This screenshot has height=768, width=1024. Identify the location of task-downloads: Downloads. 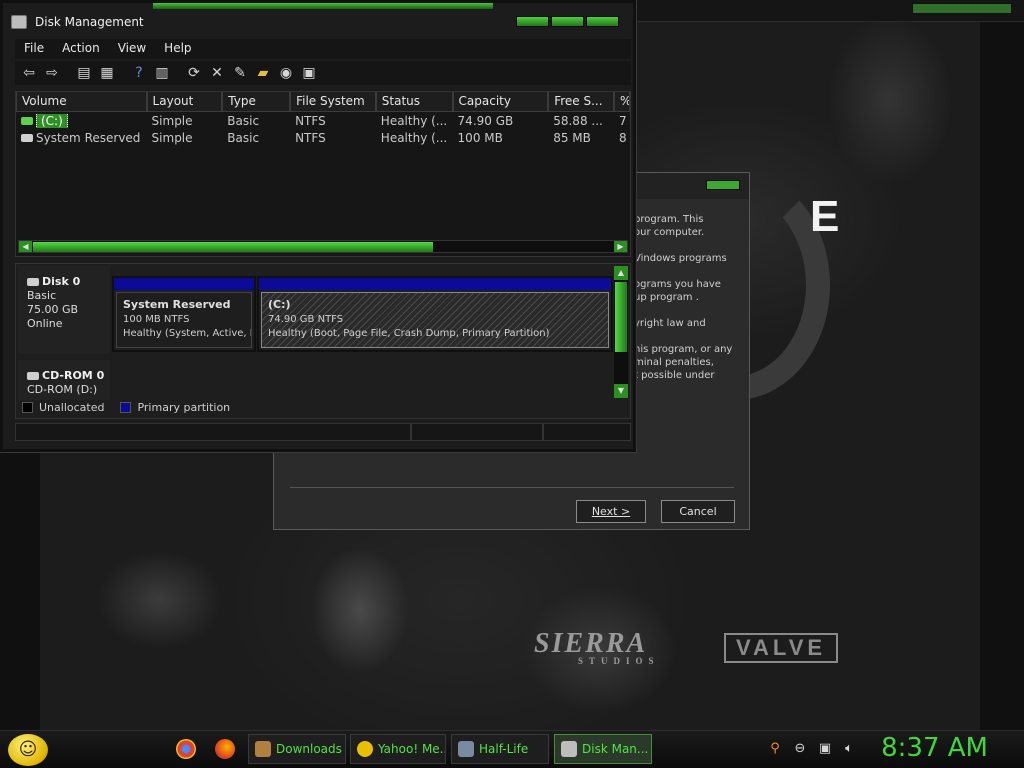
(297, 749).